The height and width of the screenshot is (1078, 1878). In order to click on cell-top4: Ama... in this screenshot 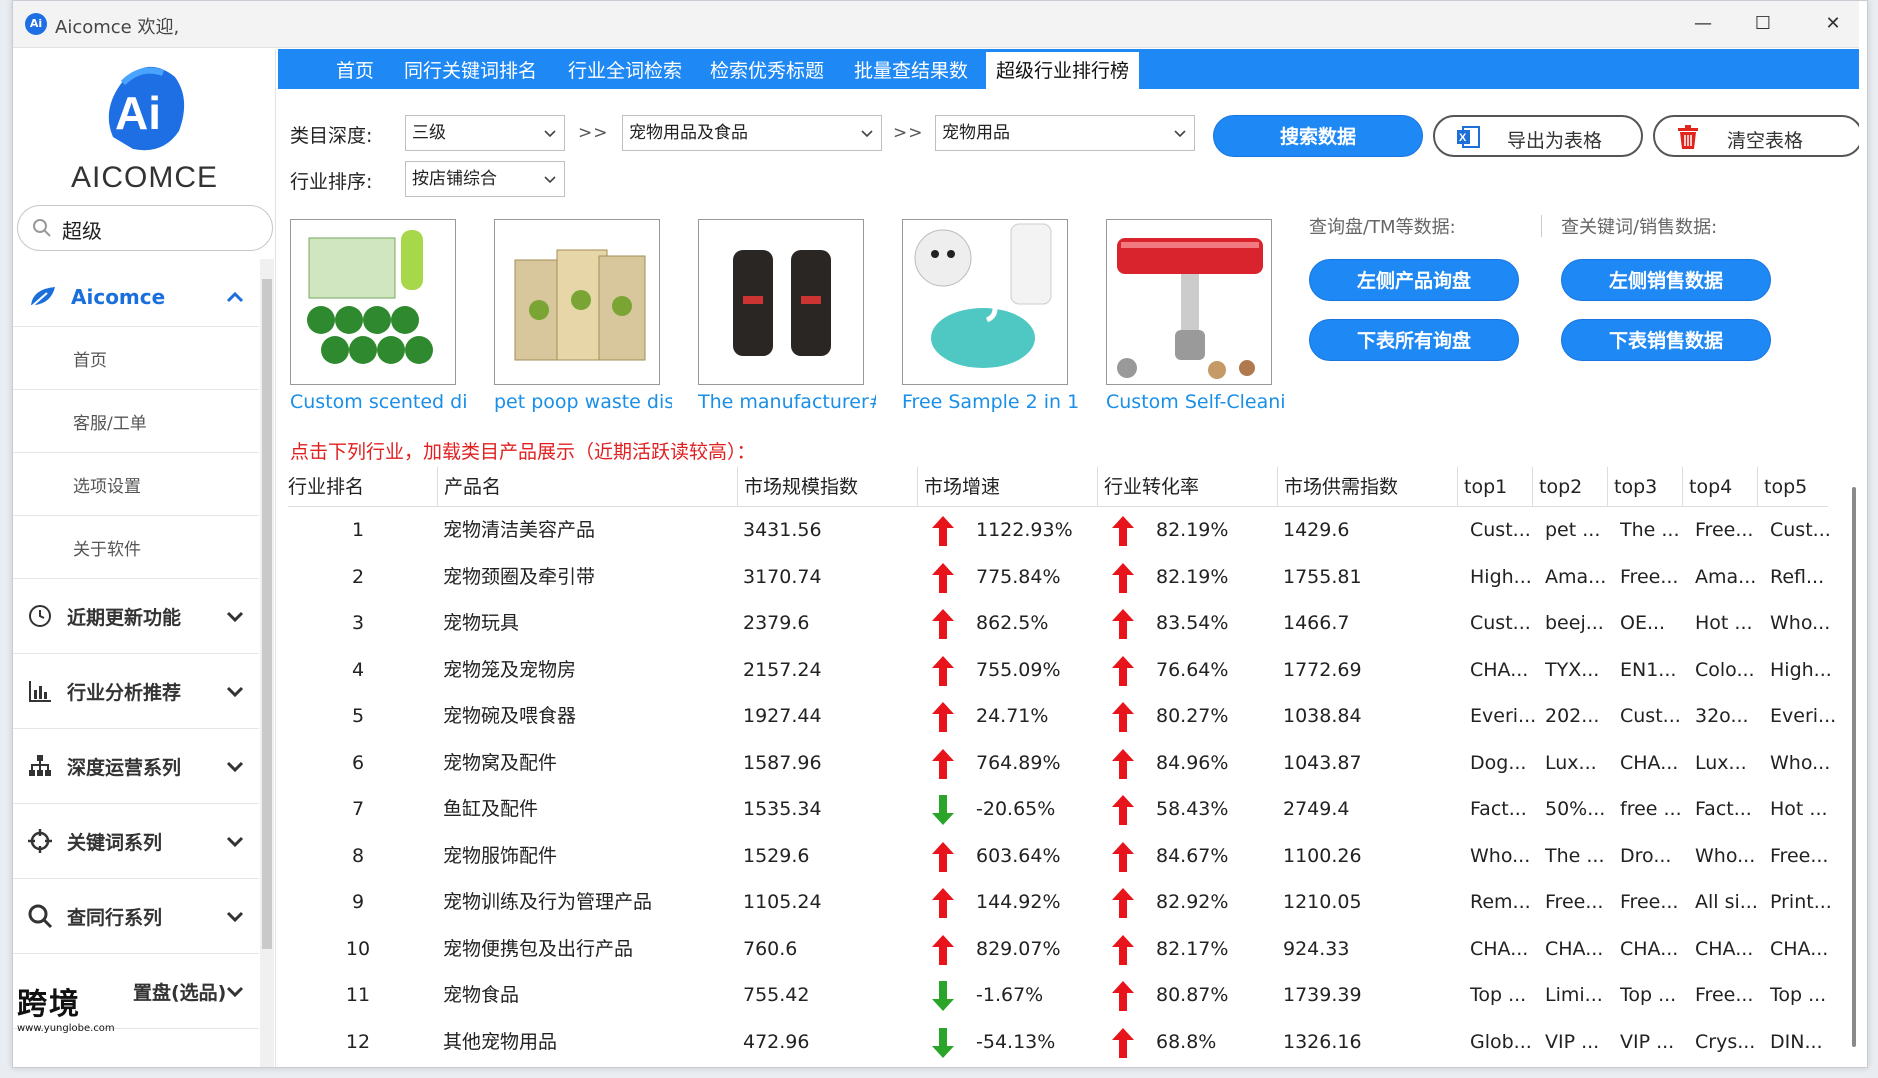, I will do `click(1729, 577)`.